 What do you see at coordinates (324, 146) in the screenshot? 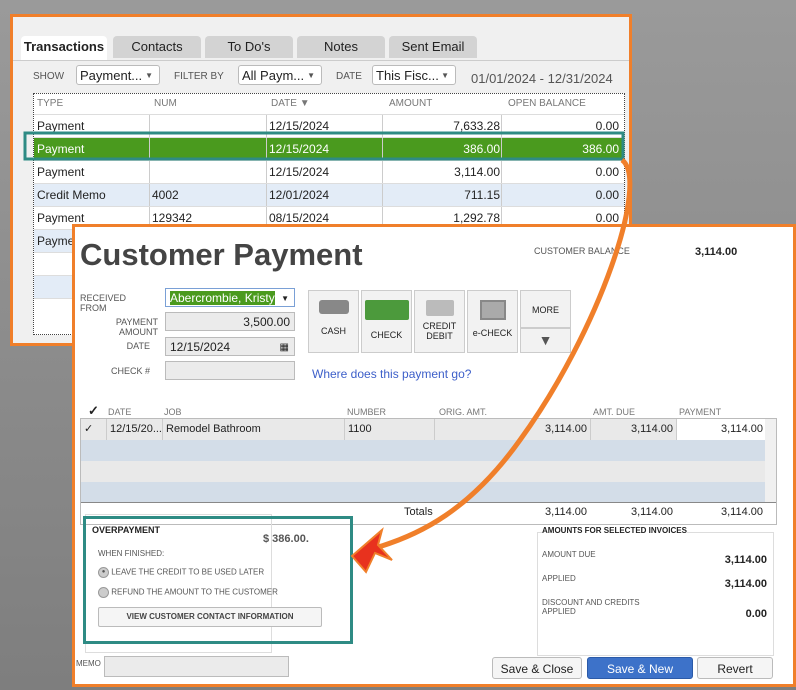
I see `selected-row-highlight` at bounding box center [324, 146].